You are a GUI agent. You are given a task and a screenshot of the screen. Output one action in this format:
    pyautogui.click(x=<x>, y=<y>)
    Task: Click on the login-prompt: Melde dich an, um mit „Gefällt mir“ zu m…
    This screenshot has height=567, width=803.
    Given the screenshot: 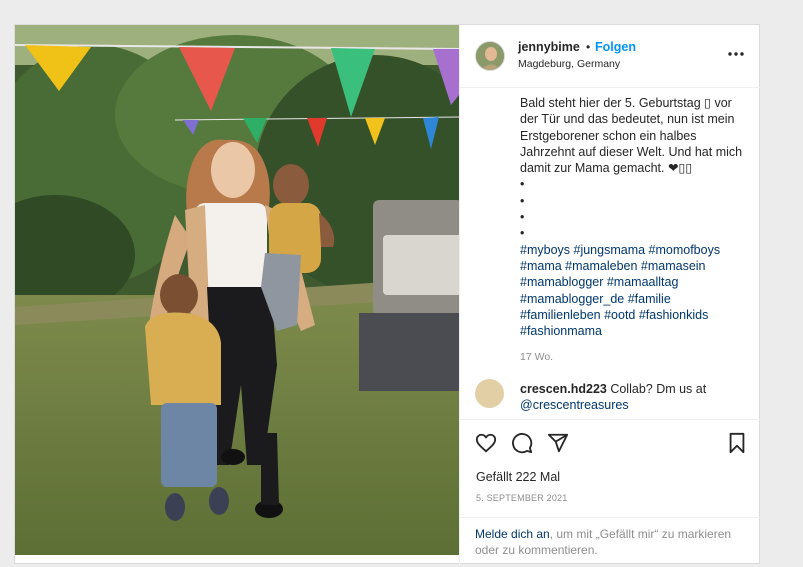 What is the action you would take?
    pyautogui.click(x=611, y=542)
    